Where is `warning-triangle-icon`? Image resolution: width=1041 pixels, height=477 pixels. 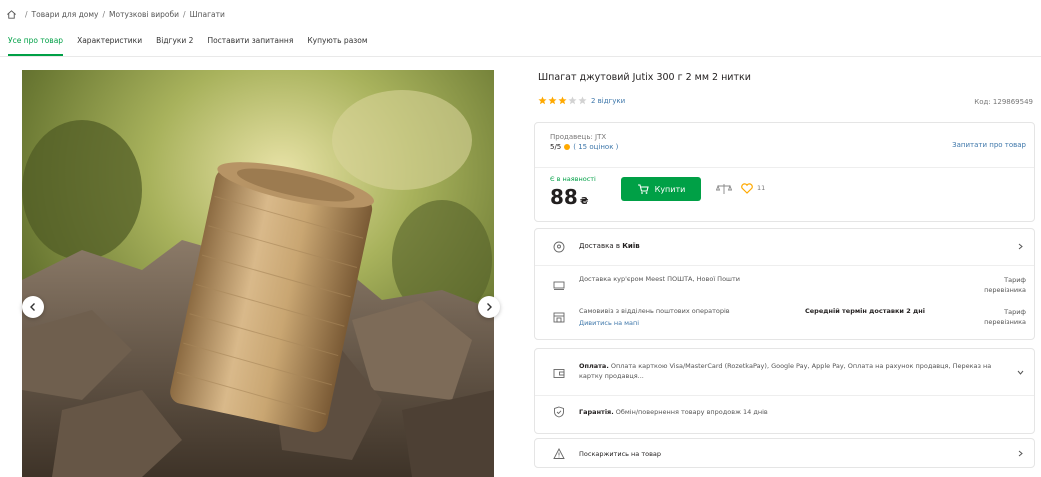 warning-triangle-icon is located at coordinates (559, 453).